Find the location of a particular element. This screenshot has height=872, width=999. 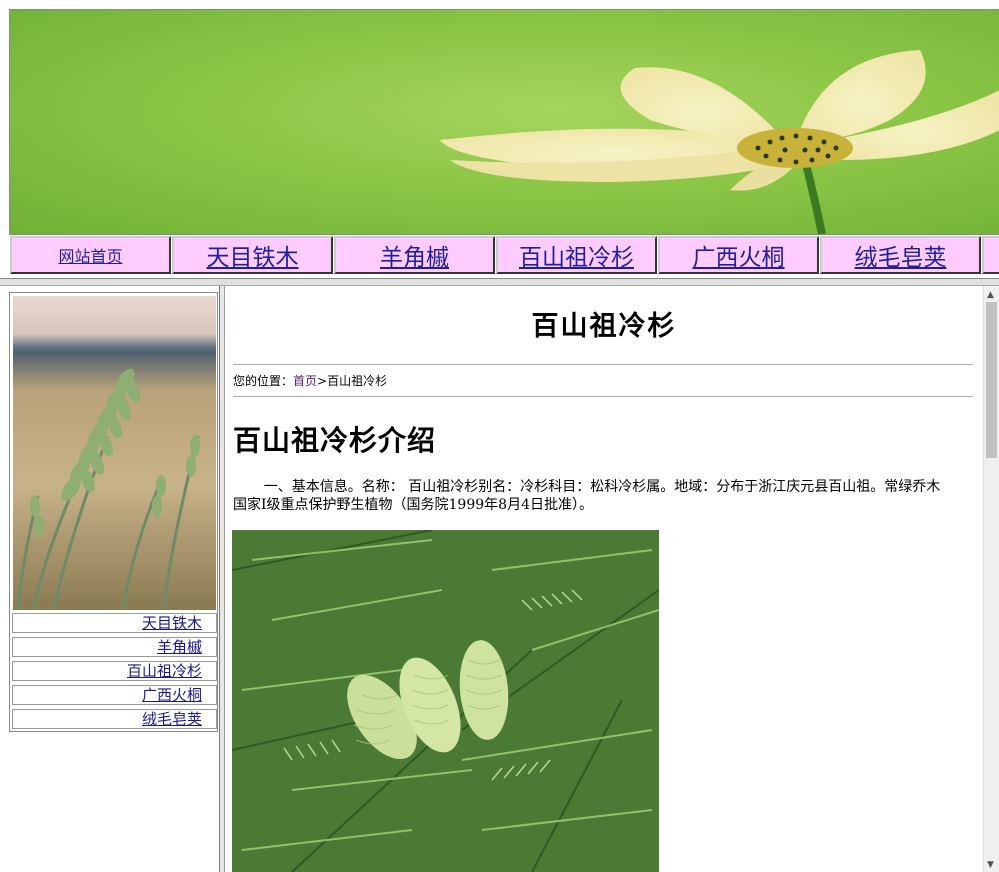

nav-link-guangxi-huotong: 广西火桐 is located at coordinates (739, 255).